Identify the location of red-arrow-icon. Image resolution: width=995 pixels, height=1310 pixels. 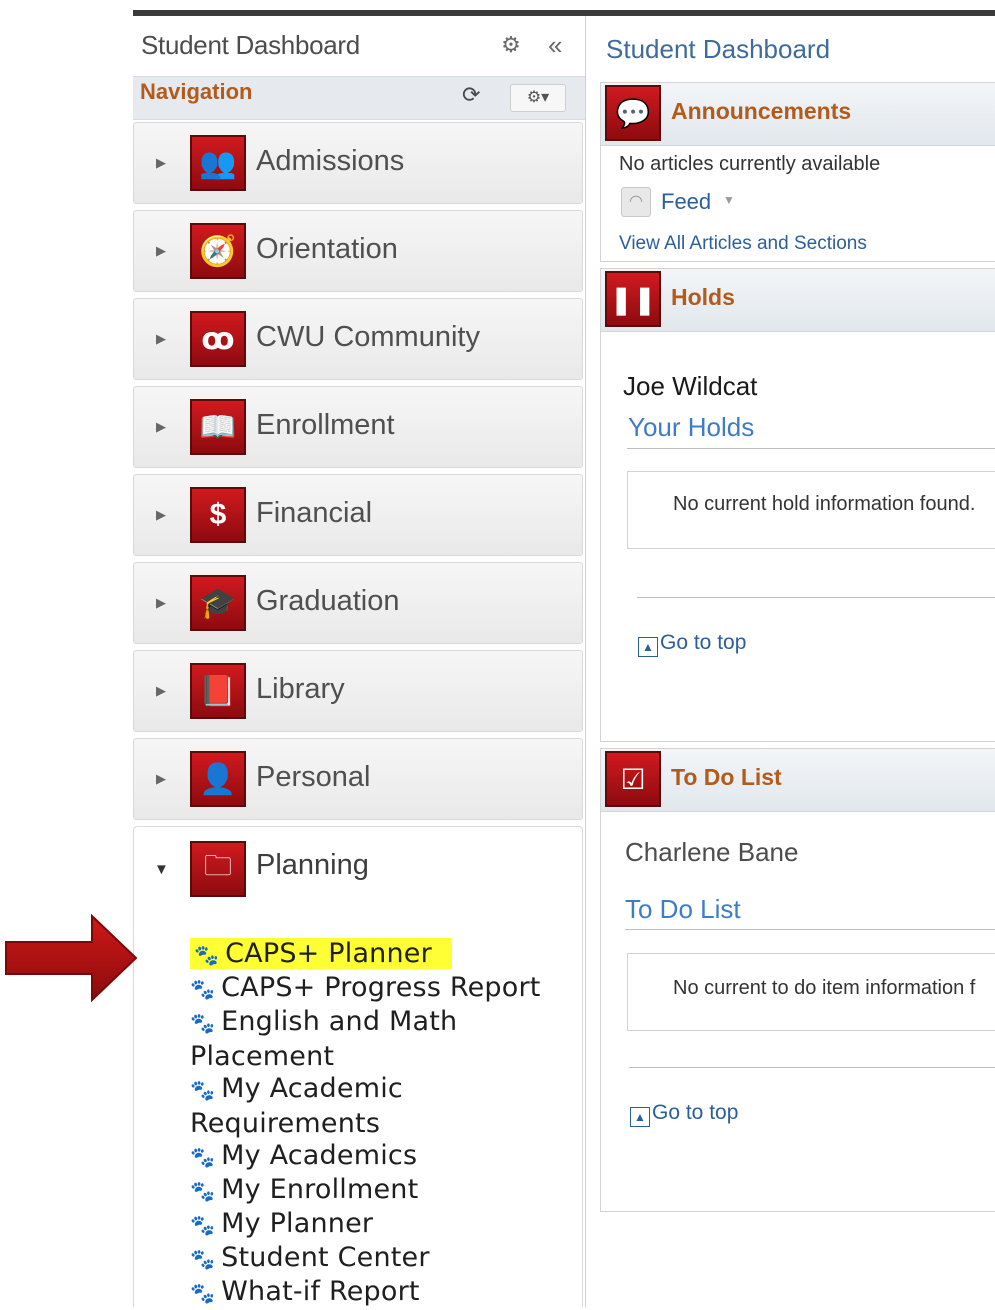
(71, 958).